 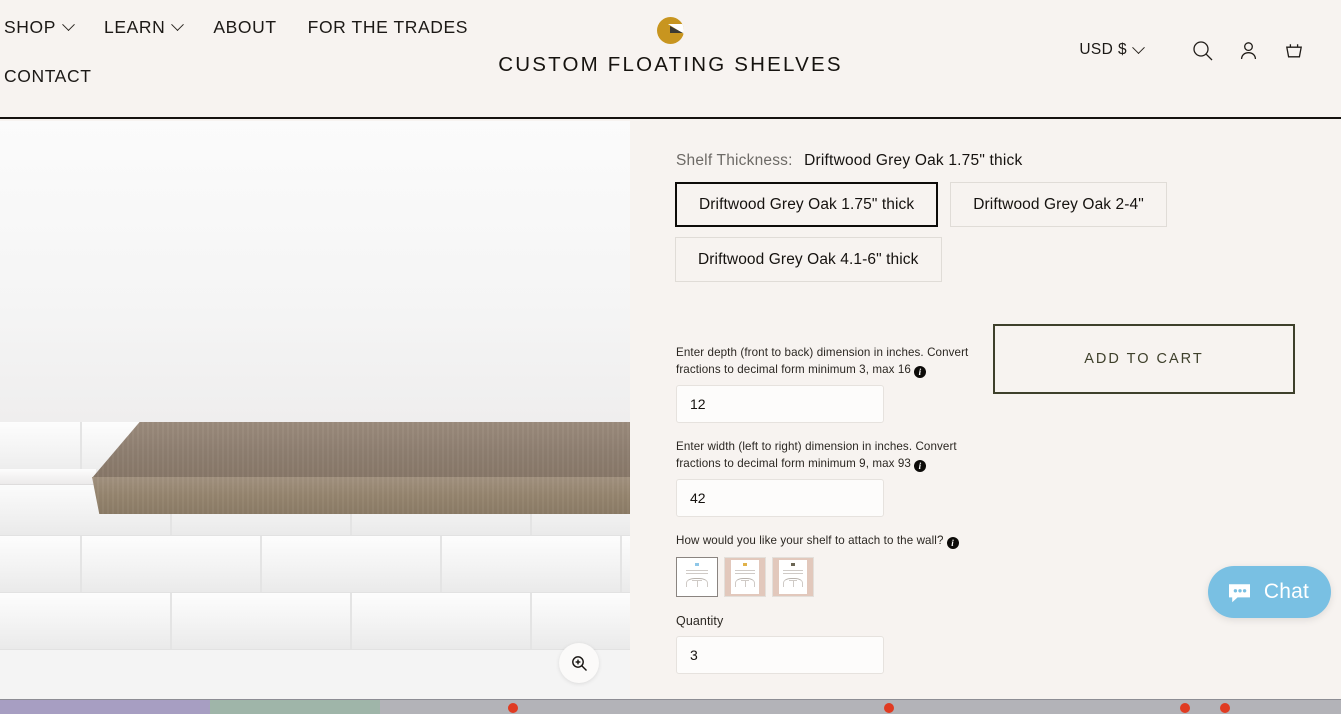 What do you see at coordinates (1202, 50) in the screenshot?
I see `search-icon` at bounding box center [1202, 50].